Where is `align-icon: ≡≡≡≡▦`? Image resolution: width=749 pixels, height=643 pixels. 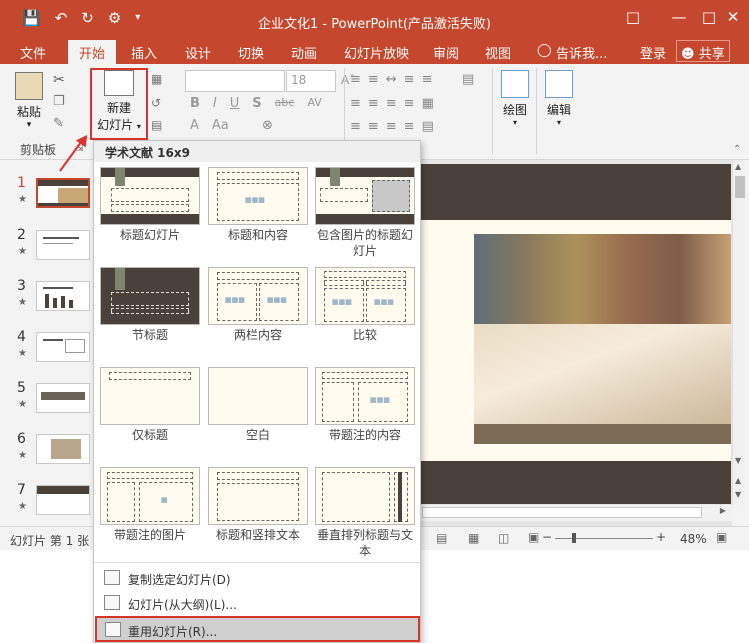 align-icon: ≡≡≡≡▦ is located at coordinates (395, 103).